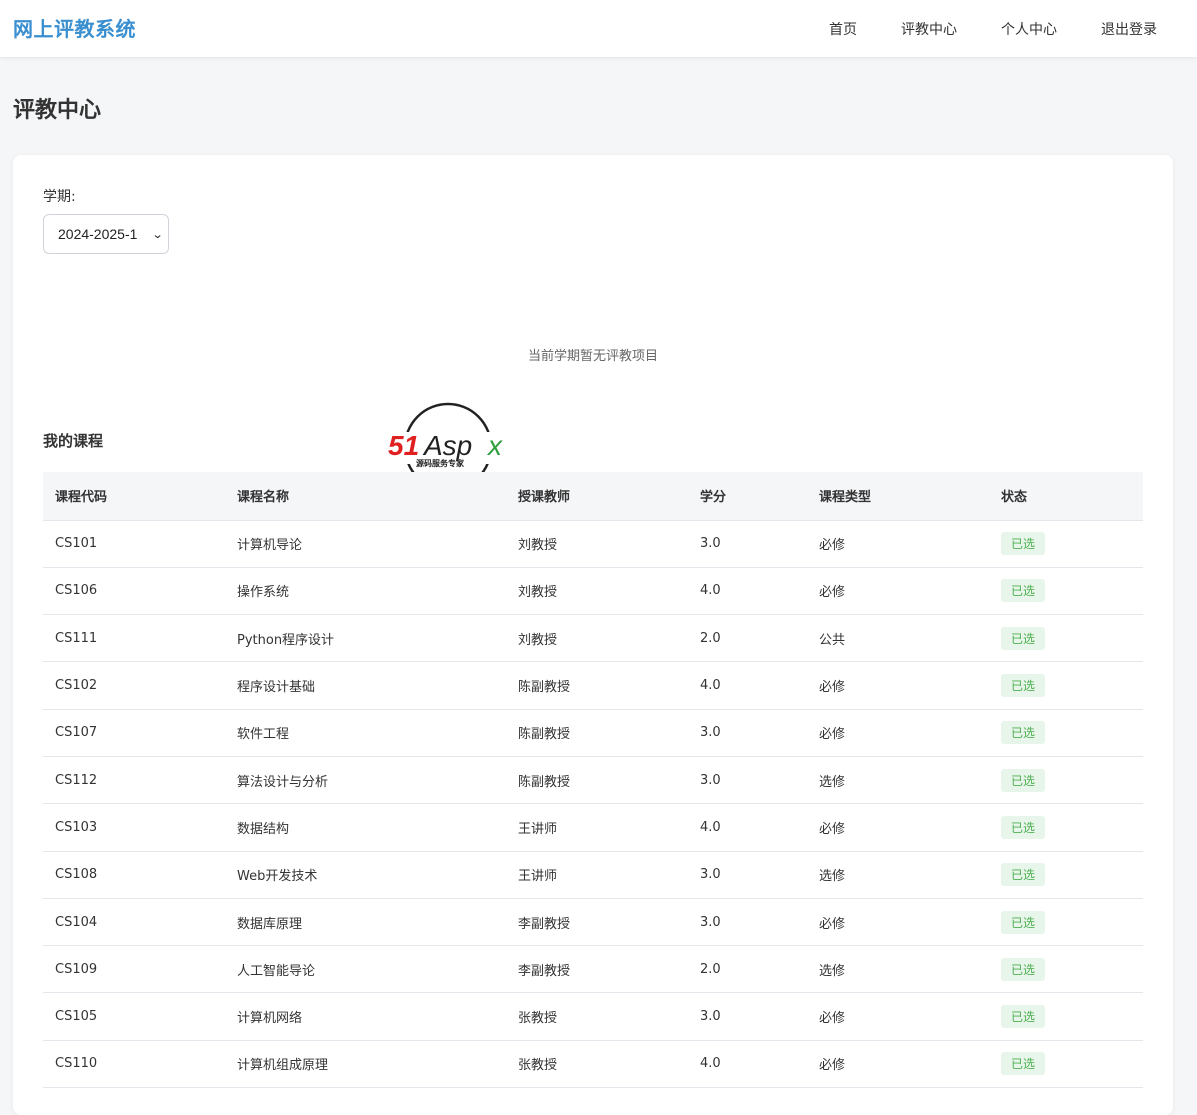  I want to click on cell-course-code: CS110, so click(134, 1064).